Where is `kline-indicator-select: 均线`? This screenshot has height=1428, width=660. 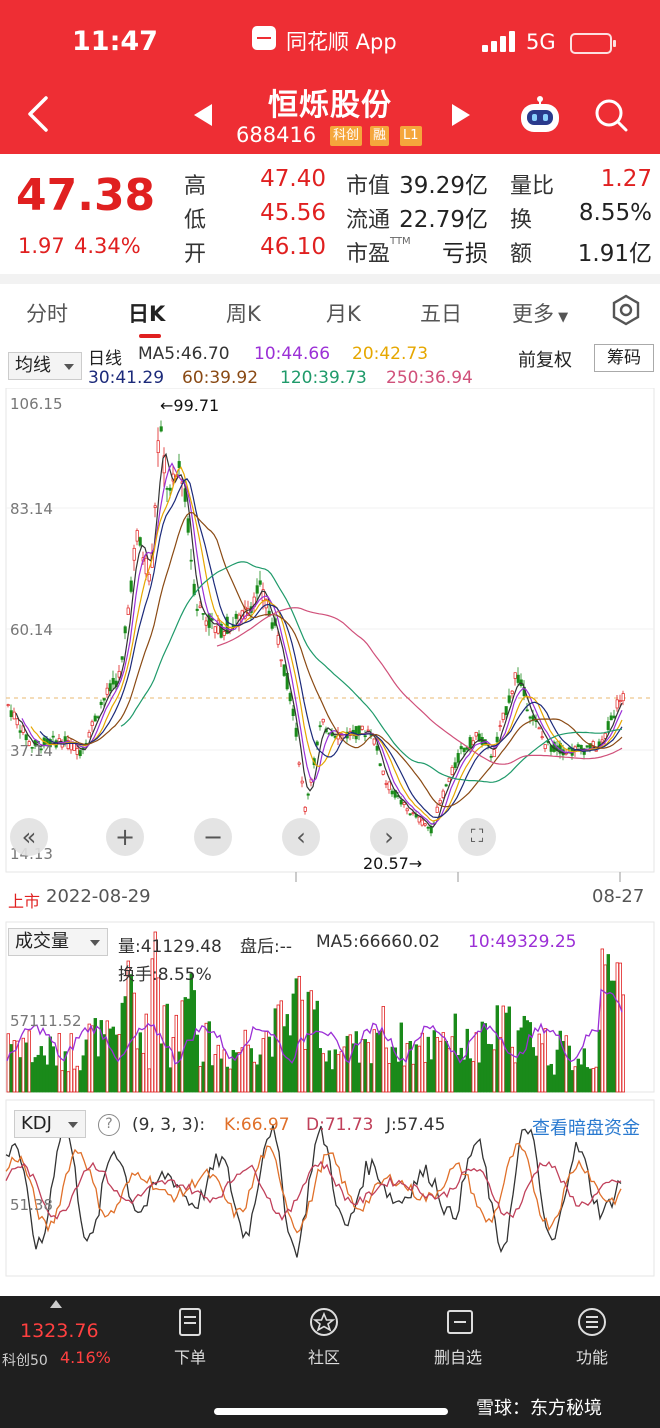
kline-indicator-select: 均线 is located at coordinates (45, 366).